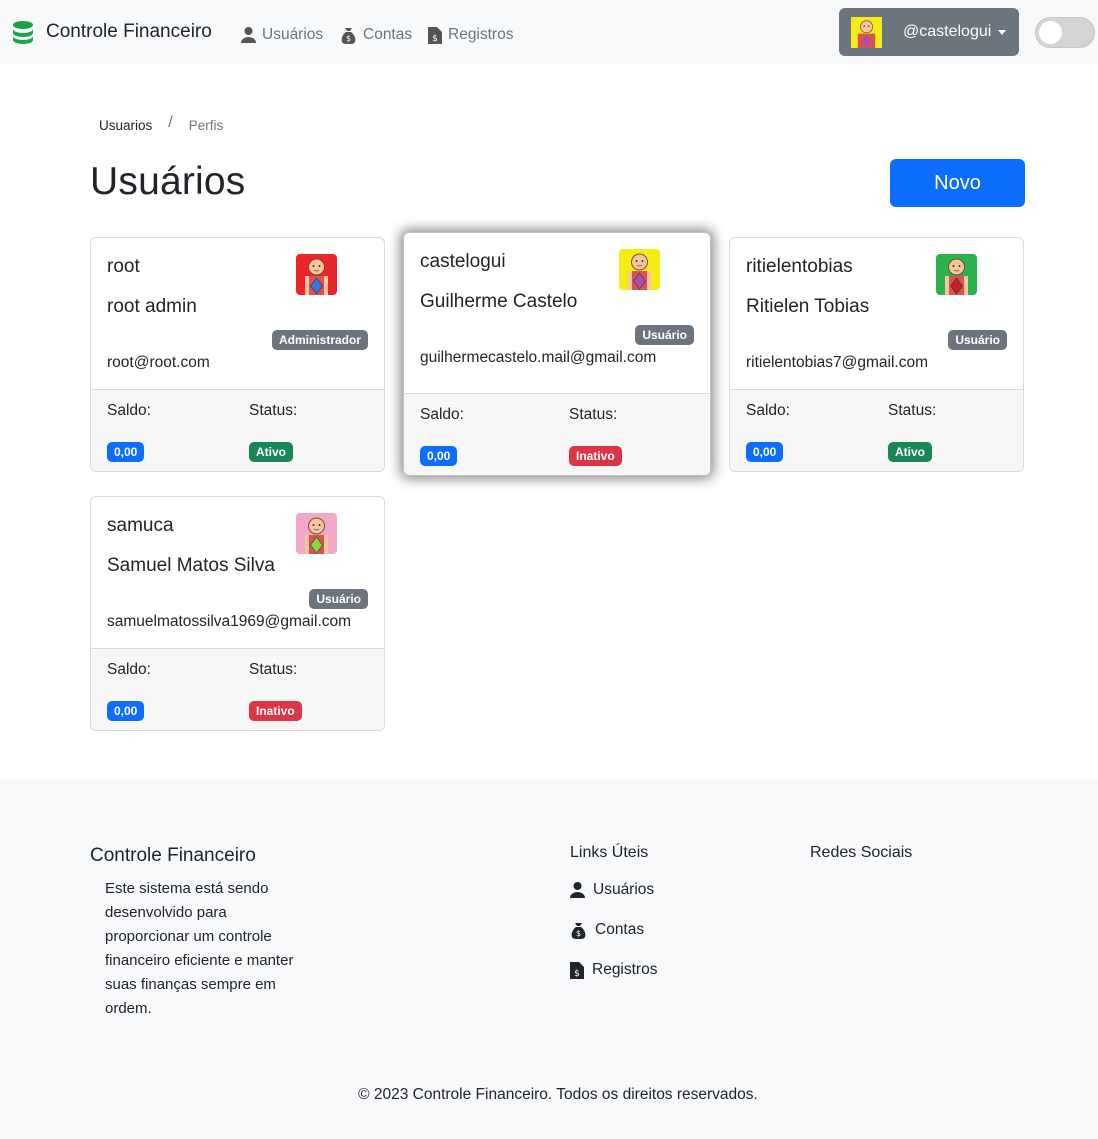 This screenshot has width=1098, height=1139. Describe the element at coordinates (625, 969) in the screenshot. I see `footer-link-label: Registros` at that location.